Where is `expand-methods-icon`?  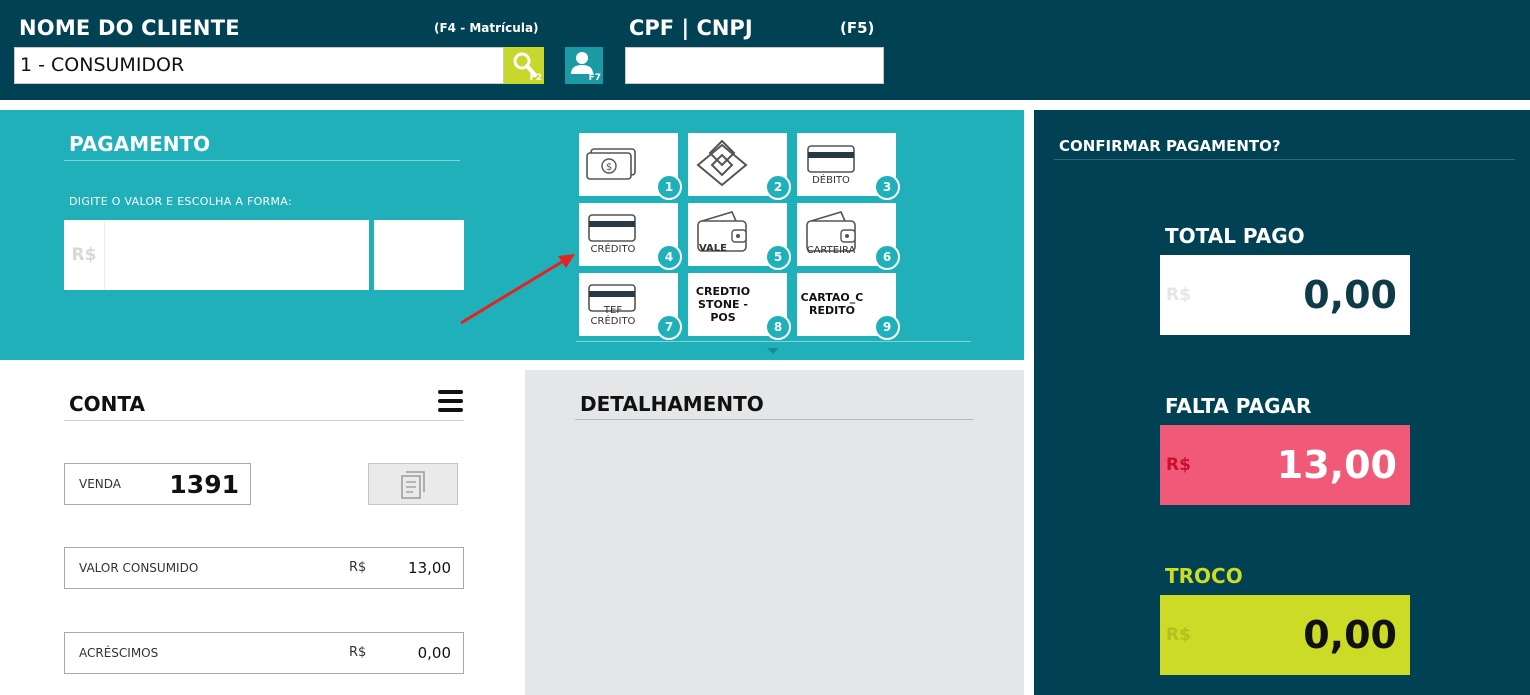
expand-methods-icon is located at coordinates (773, 351).